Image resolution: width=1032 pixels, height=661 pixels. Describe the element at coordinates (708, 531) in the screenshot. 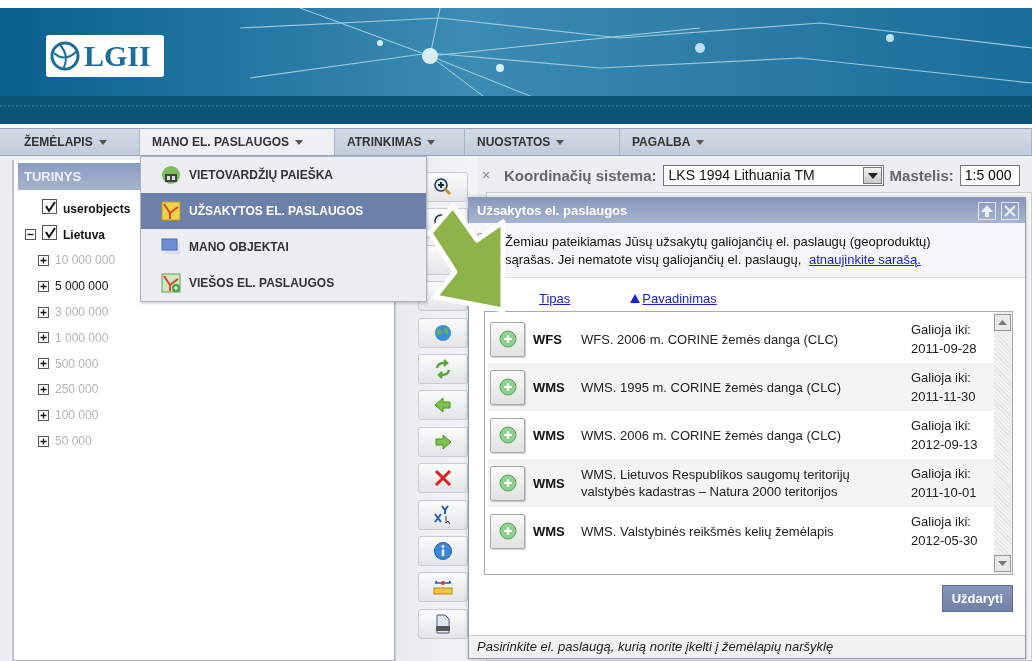

I see `service-name: WMS. Valstybinės reikšmės kelių žemėlapis` at that location.